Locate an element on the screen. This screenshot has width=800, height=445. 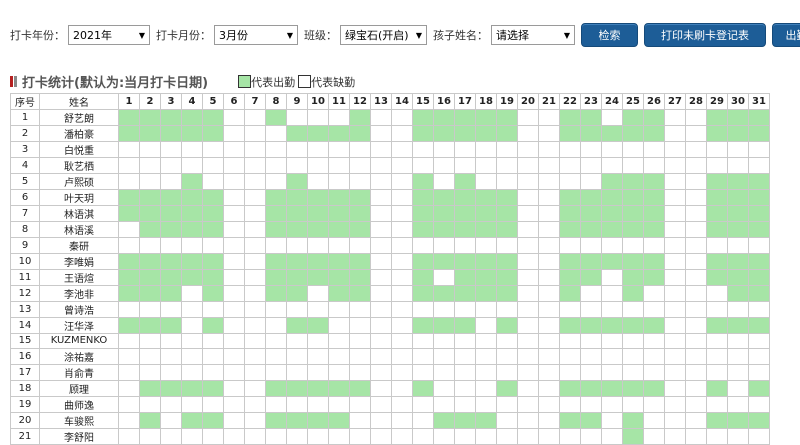
day-header: 11 is located at coordinates (339, 101).